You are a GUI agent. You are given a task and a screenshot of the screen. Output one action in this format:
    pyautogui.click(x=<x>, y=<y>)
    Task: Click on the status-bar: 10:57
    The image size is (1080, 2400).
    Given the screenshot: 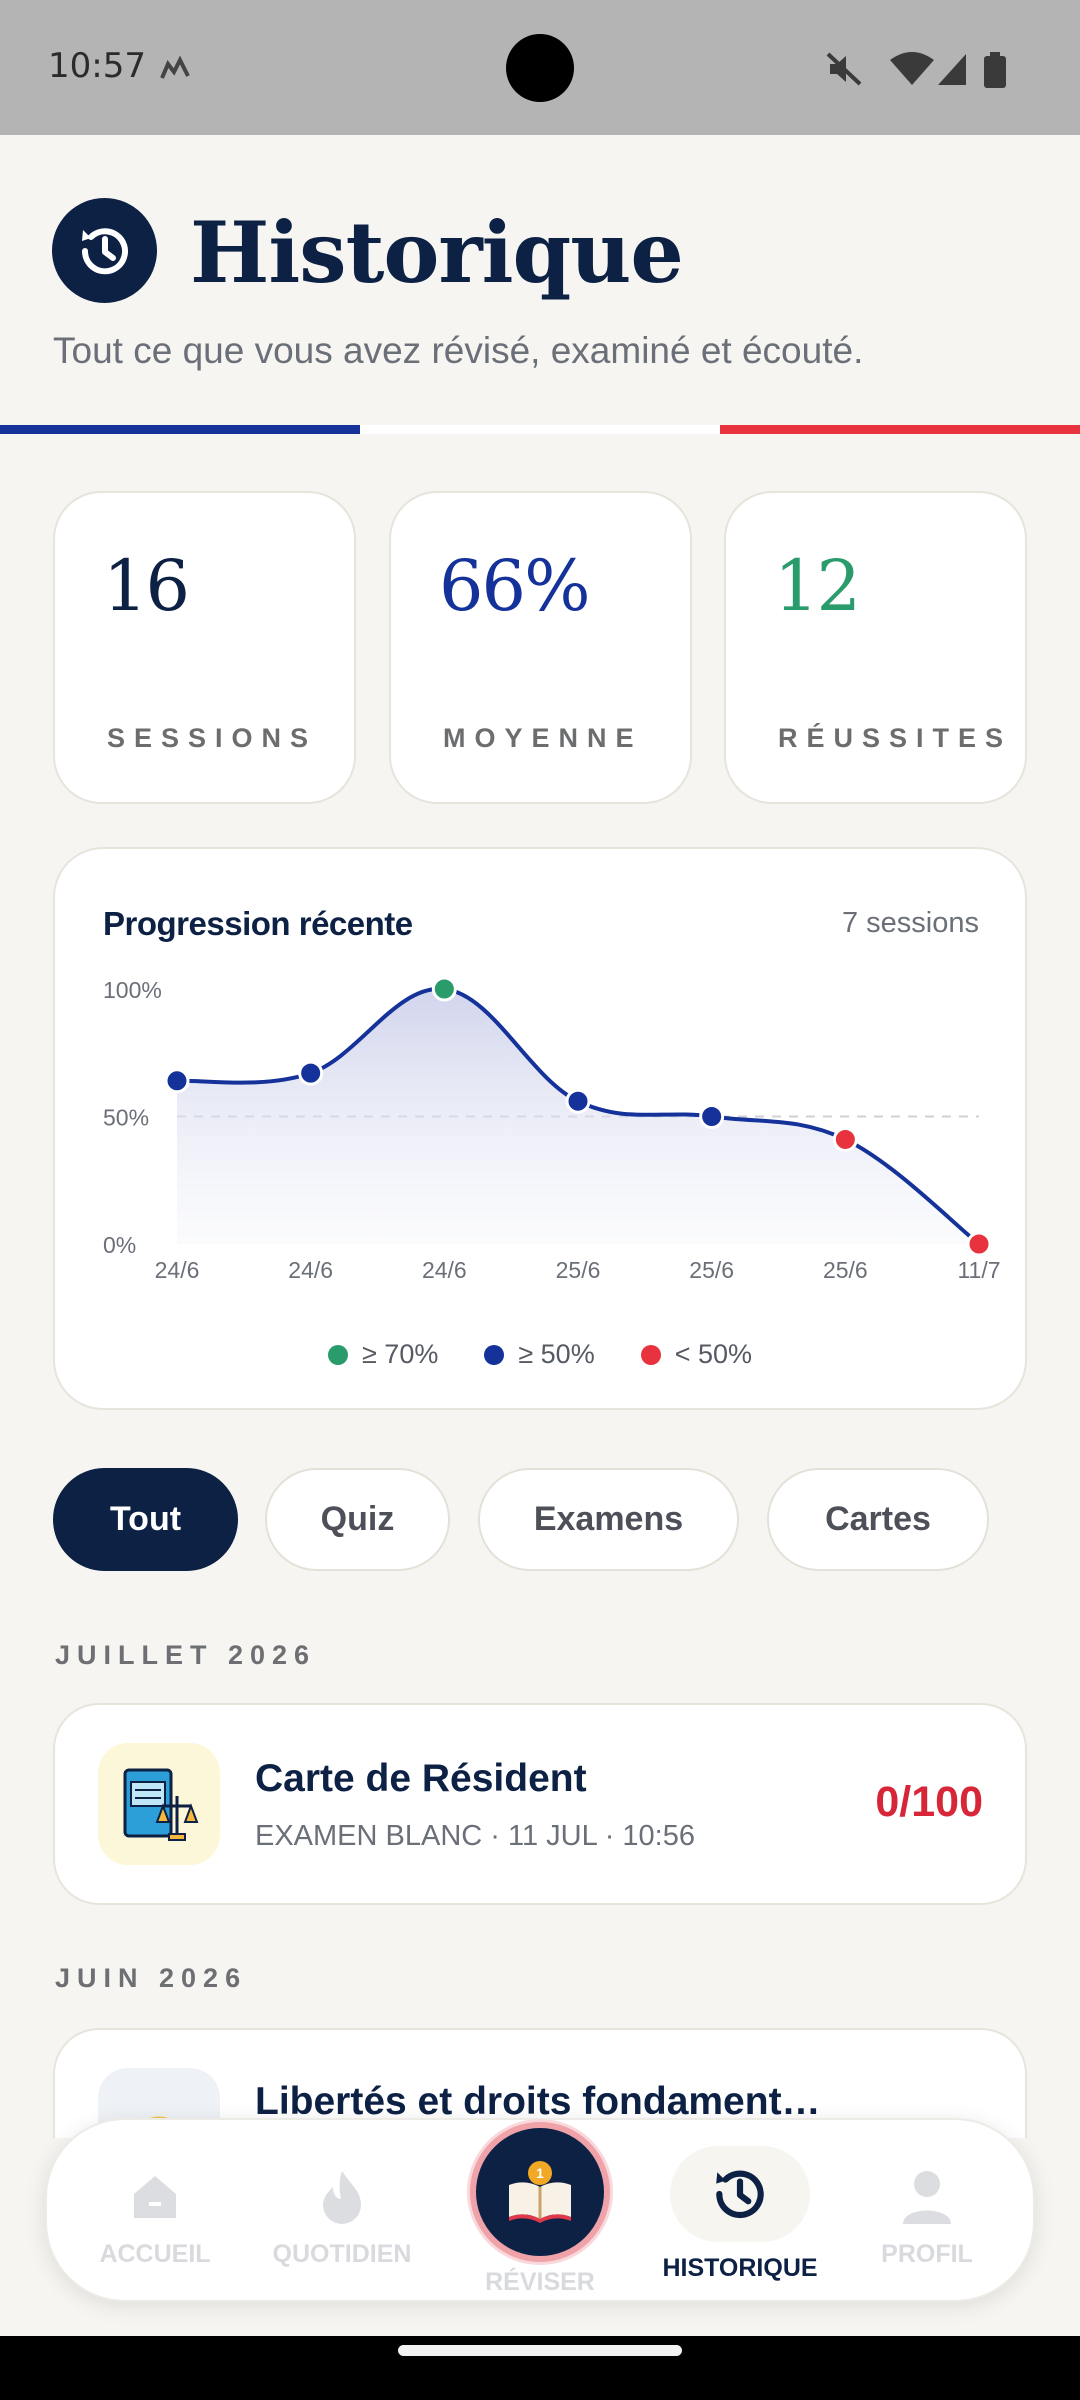 What is the action you would take?
    pyautogui.click(x=540, y=67)
    